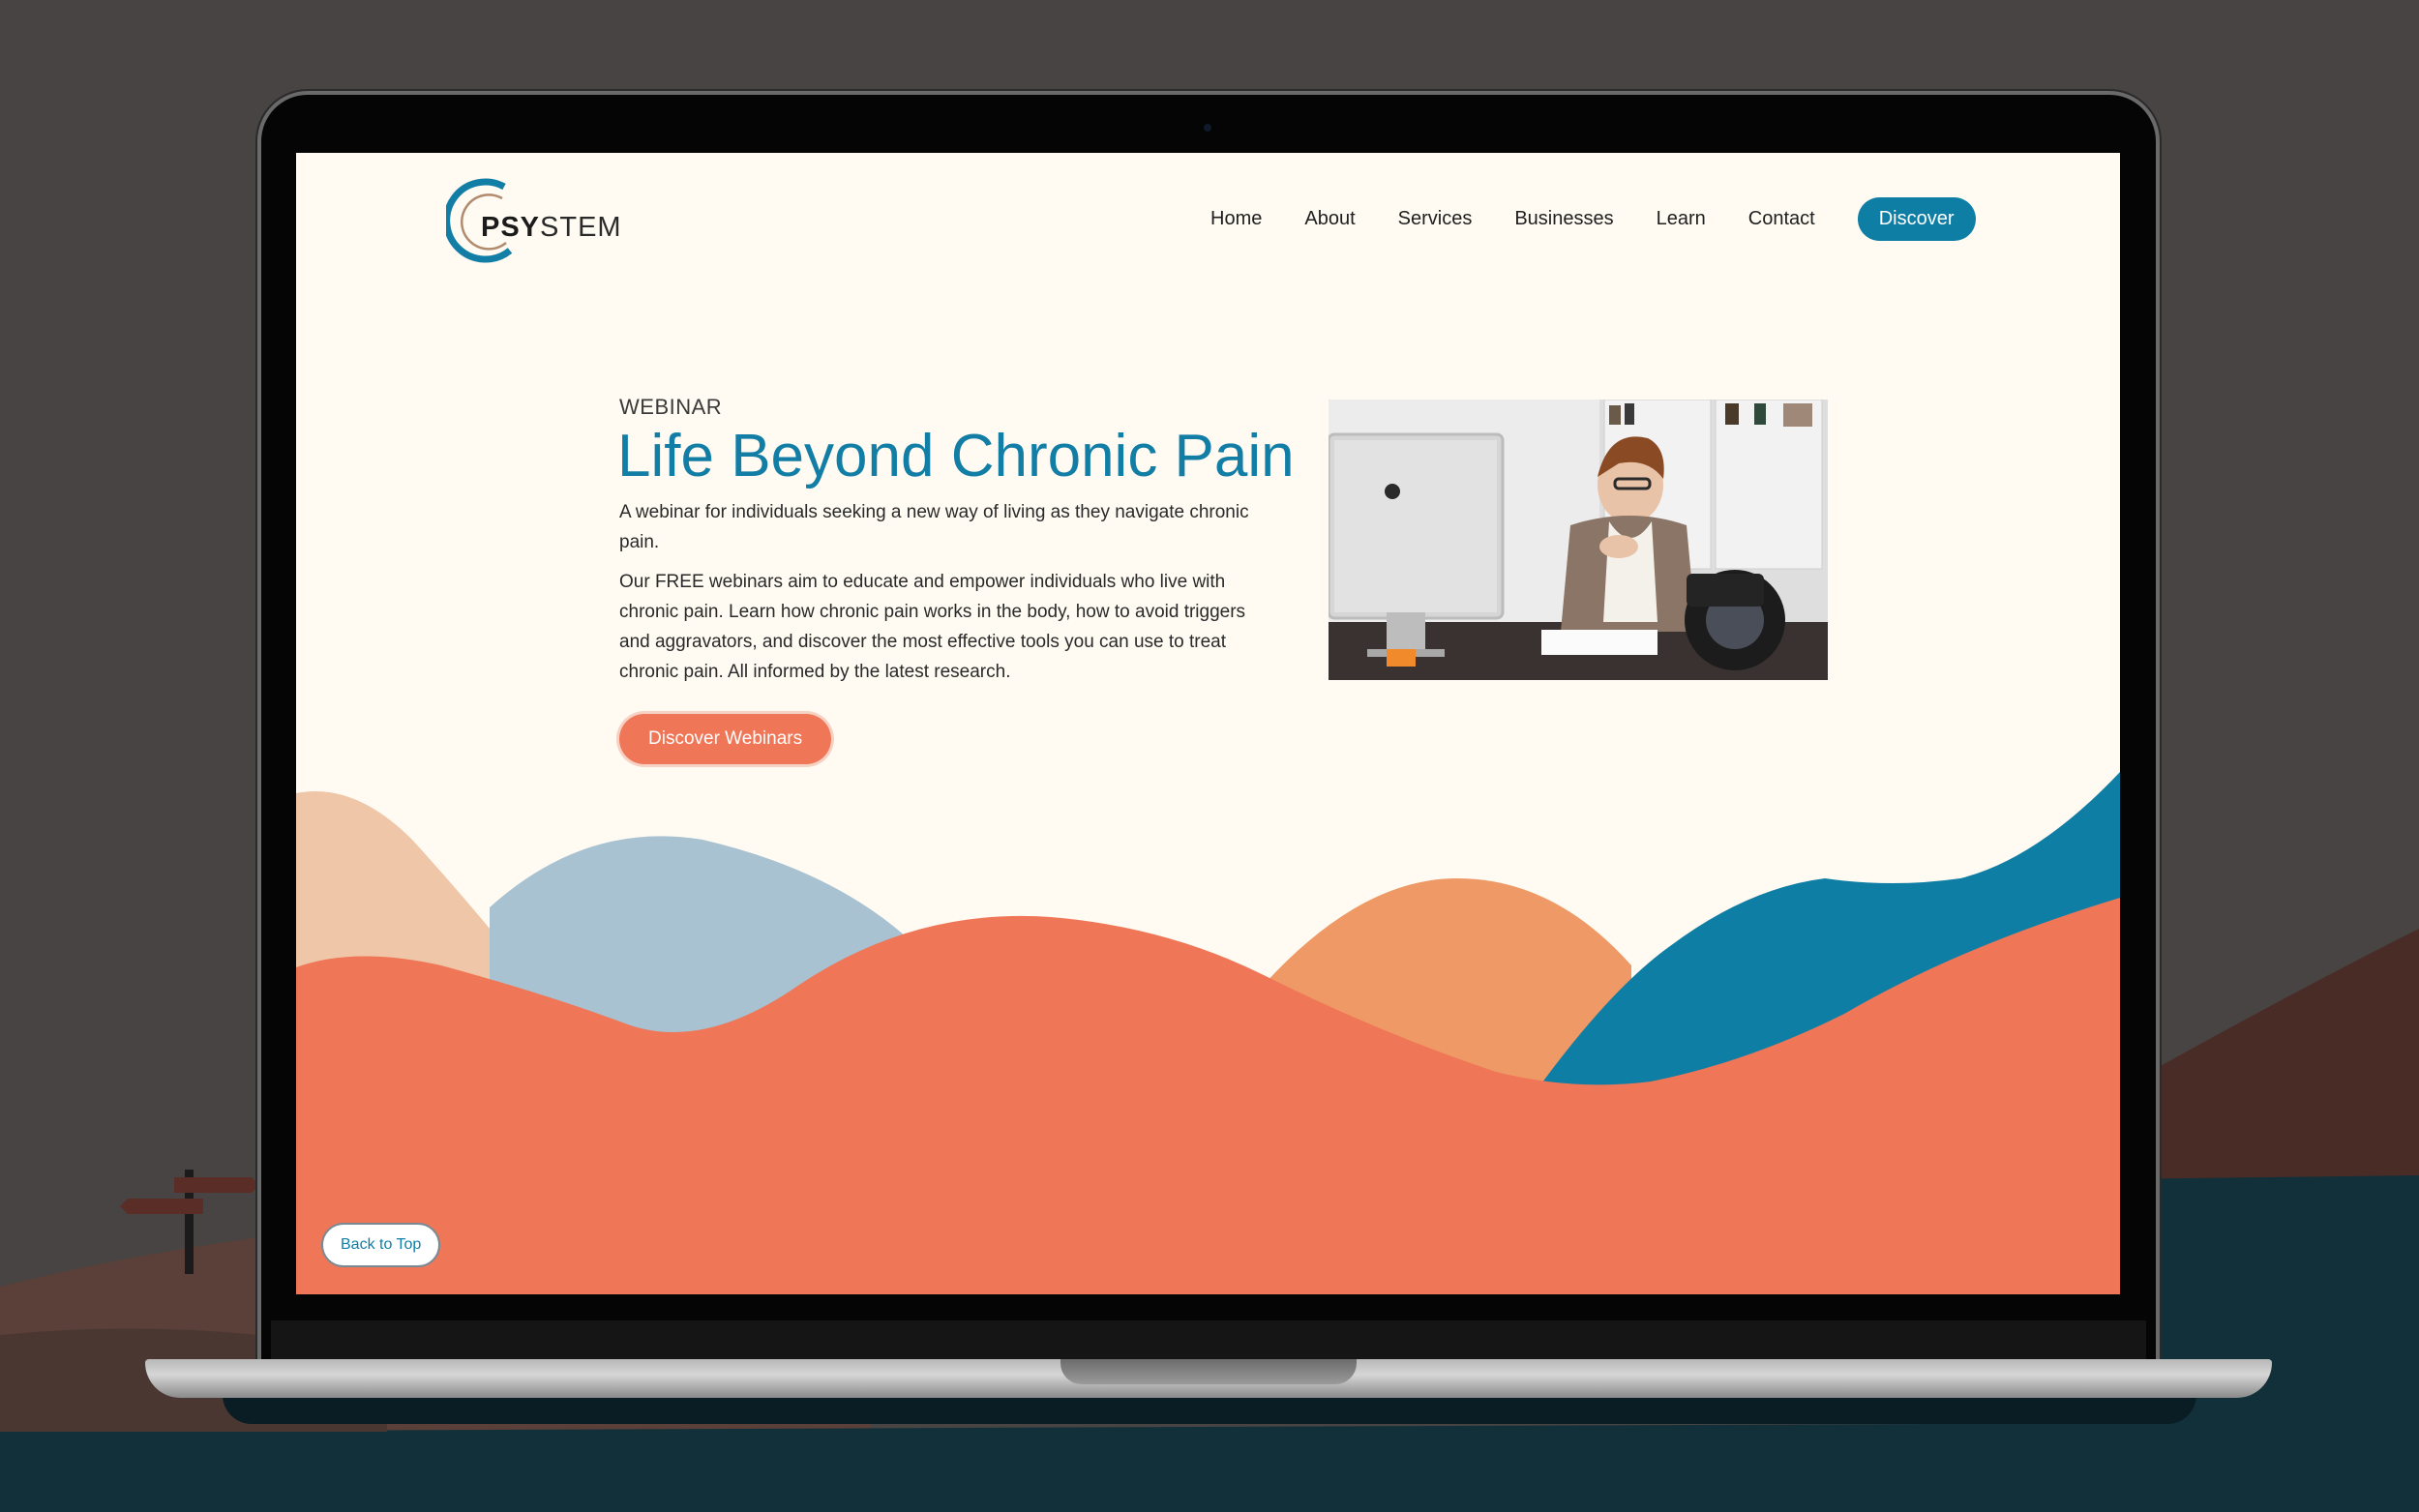 The width and height of the screenshot is (2419, 1512). I want to click on nav-about: About, so click(1330, 219).